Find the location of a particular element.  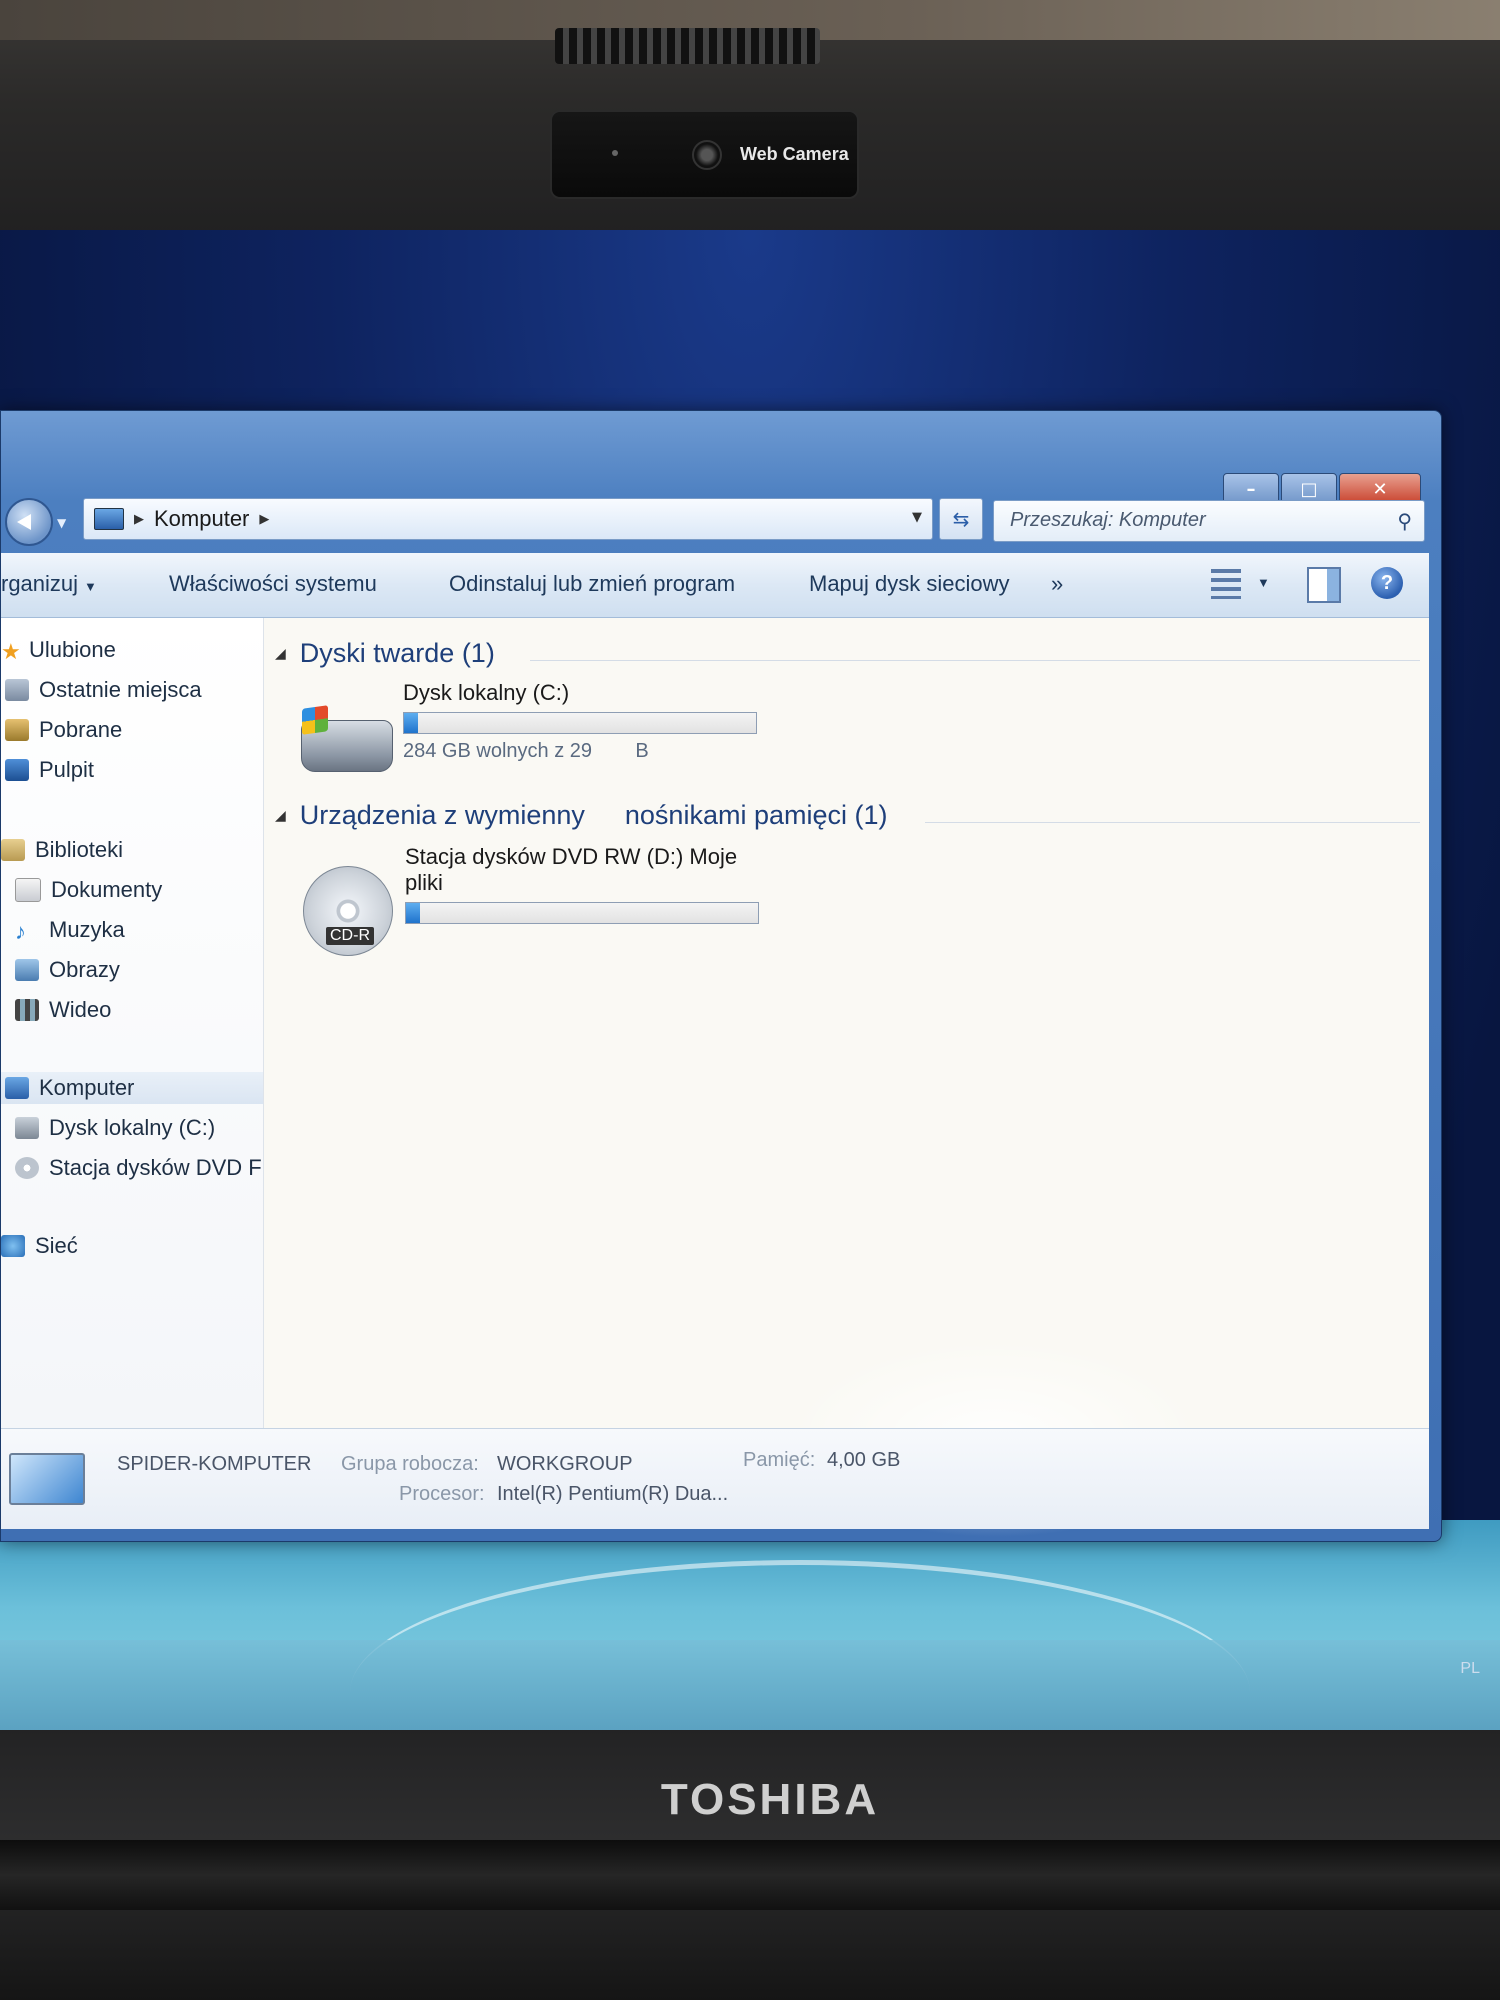

organize-button: rganizuj ▼ is located at coordinates (49, 584).